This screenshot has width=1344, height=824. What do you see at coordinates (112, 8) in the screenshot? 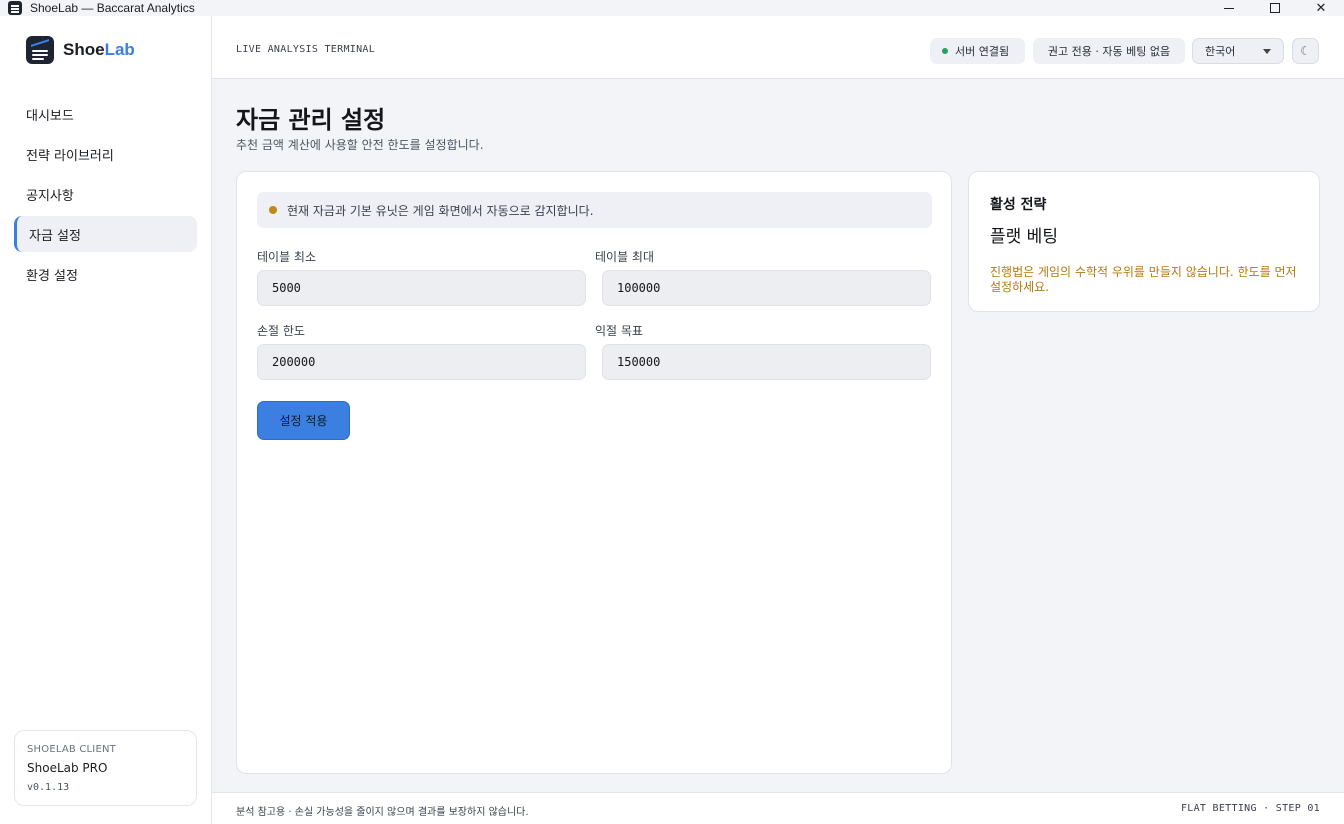
I see `window-title: ShoeLab — Baccarat Analytics` at bounding box center [112, 8].